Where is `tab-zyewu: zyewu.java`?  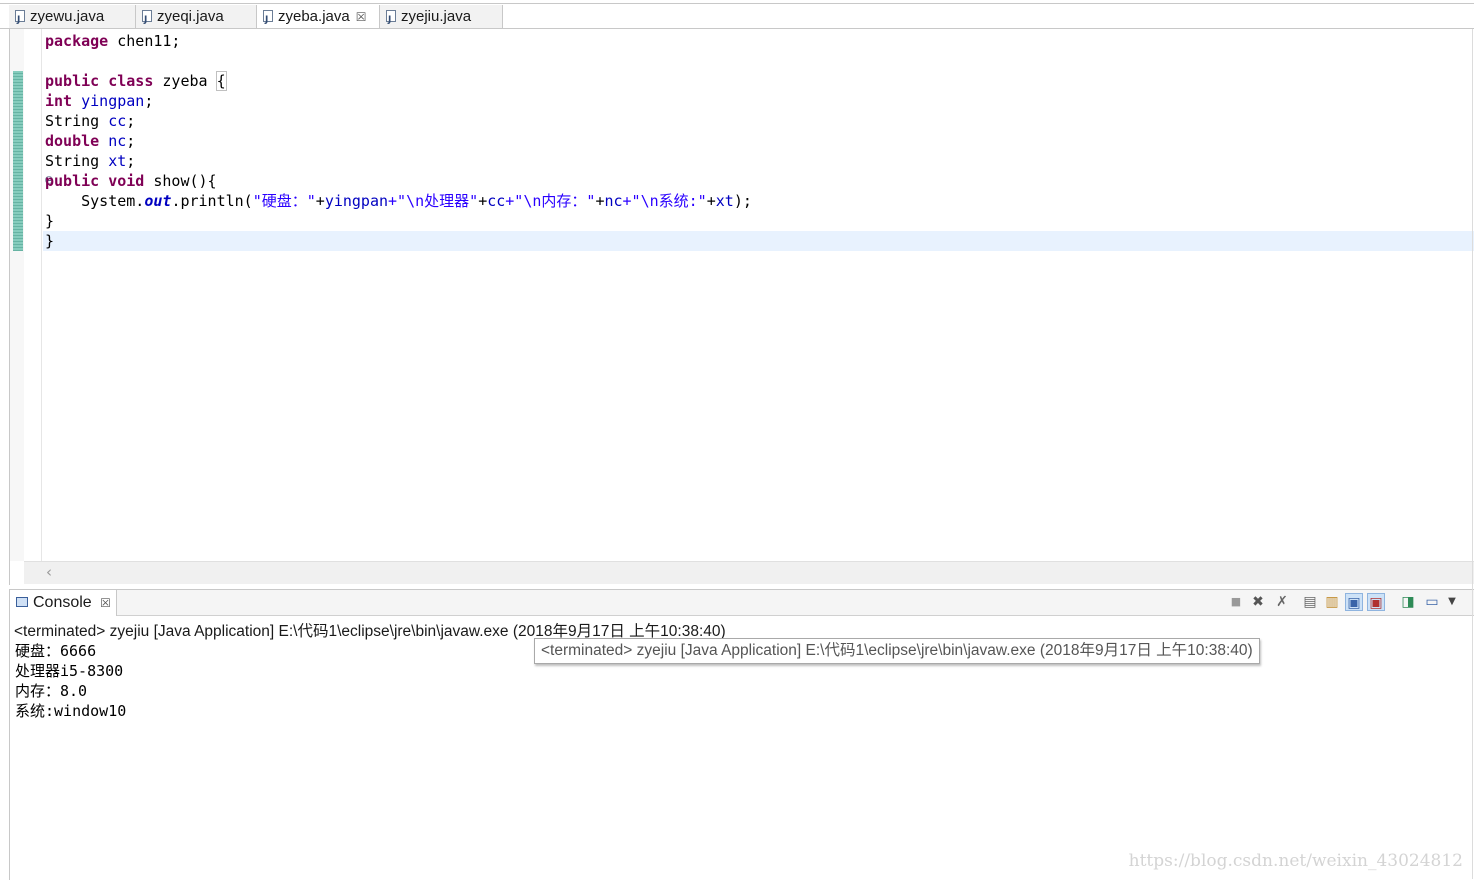
tab-zyewu: zyewu.java is located at coordinates (72, 18).